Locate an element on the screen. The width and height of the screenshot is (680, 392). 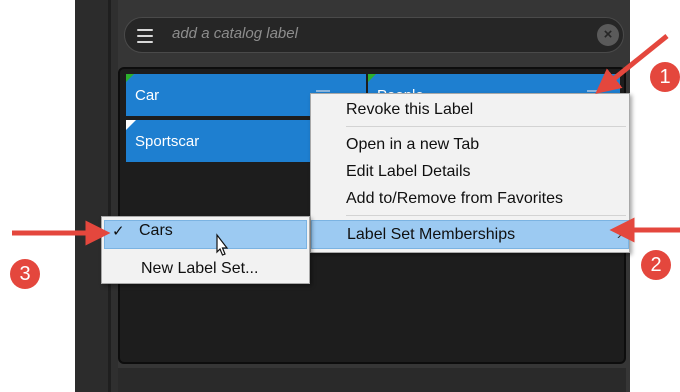
search-input: add a catalog label is located at coordinates (235, 34).